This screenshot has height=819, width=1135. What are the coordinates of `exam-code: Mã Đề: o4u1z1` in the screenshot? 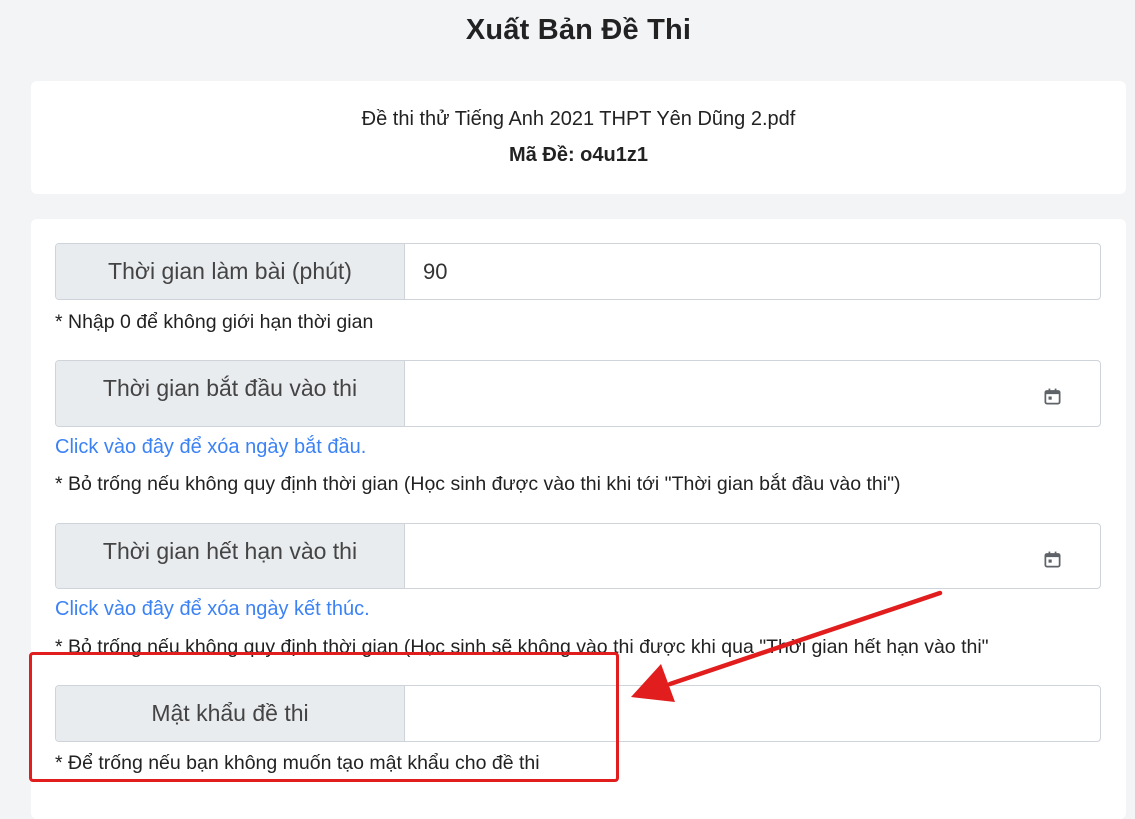 It's located at (578, 155).